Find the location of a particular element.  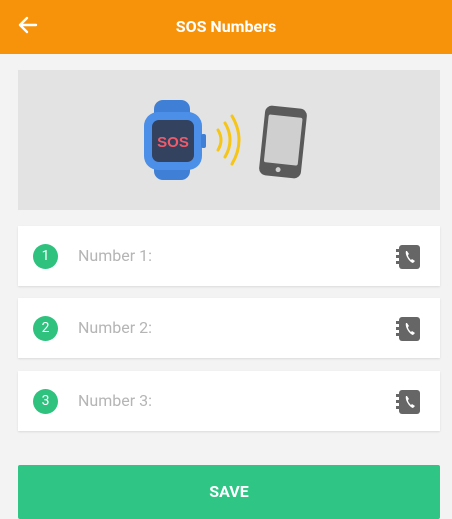

sos-number-2-input is located at coordinates (228, 328).